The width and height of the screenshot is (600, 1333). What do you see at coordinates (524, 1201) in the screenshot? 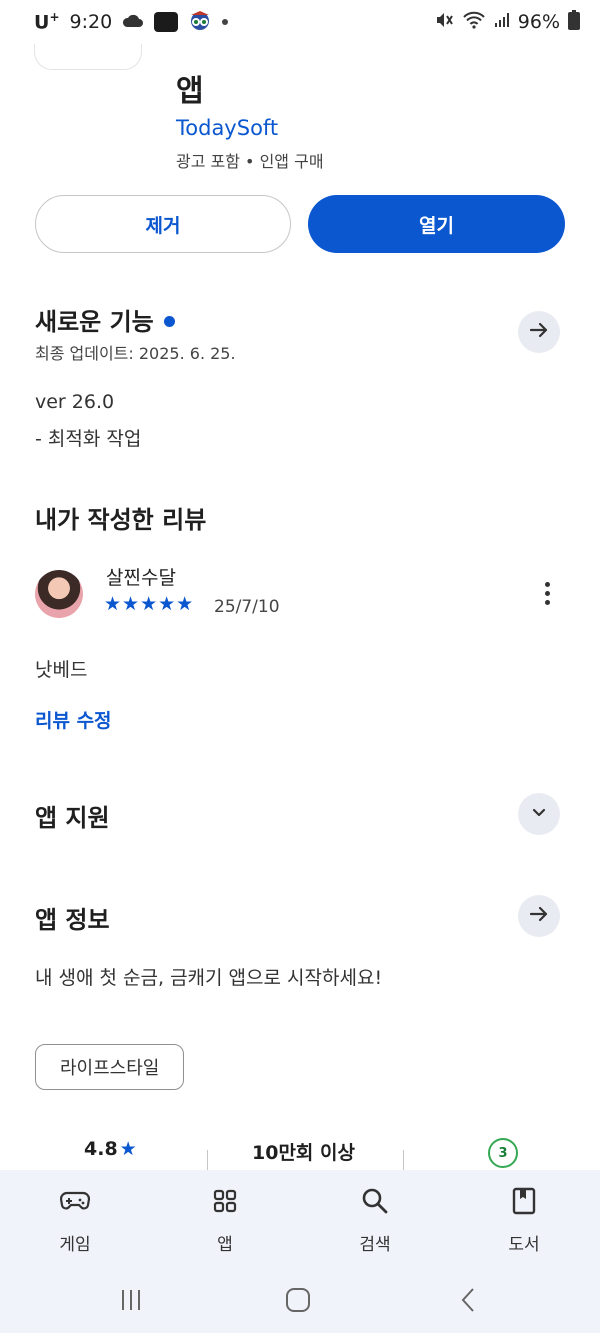
I see `book-icon` at bounding box center [524, 1201].